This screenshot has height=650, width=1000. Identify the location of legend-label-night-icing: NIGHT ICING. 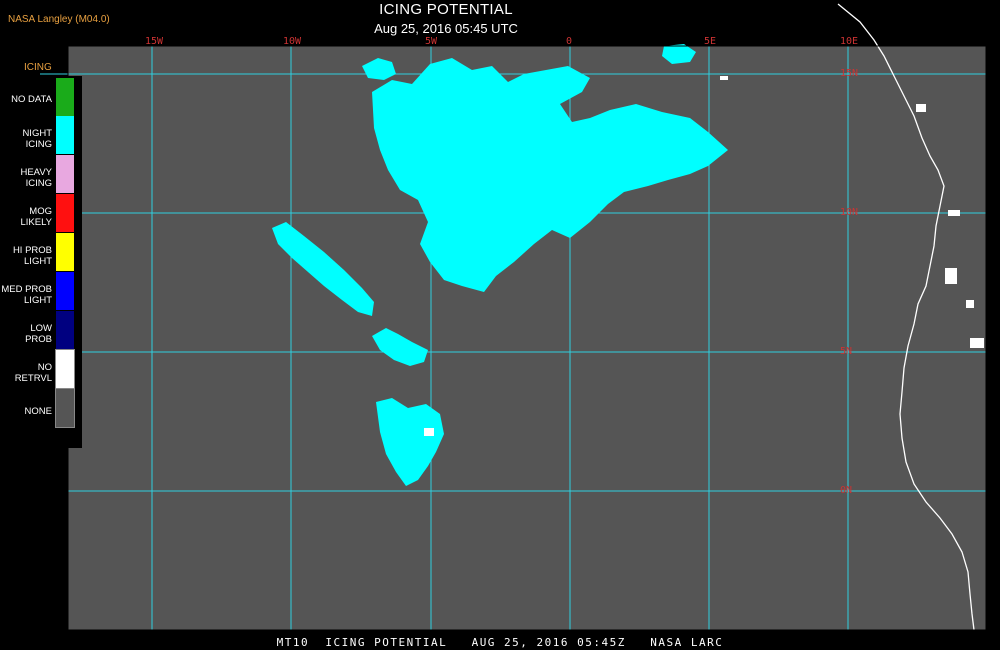
(37, 139).